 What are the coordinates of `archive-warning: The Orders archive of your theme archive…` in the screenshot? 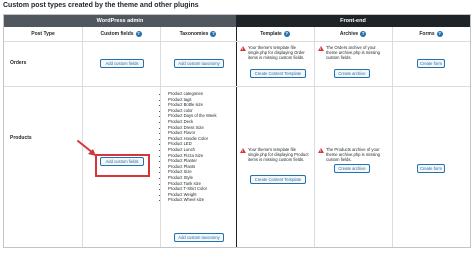 It's located at (353, 53).